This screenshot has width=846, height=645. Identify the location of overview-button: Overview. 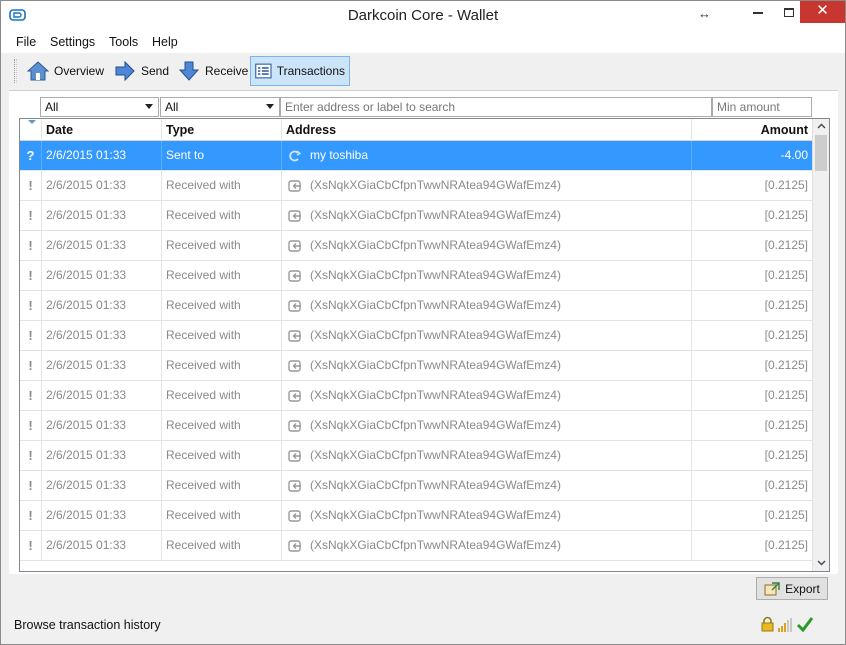
(65, 71).